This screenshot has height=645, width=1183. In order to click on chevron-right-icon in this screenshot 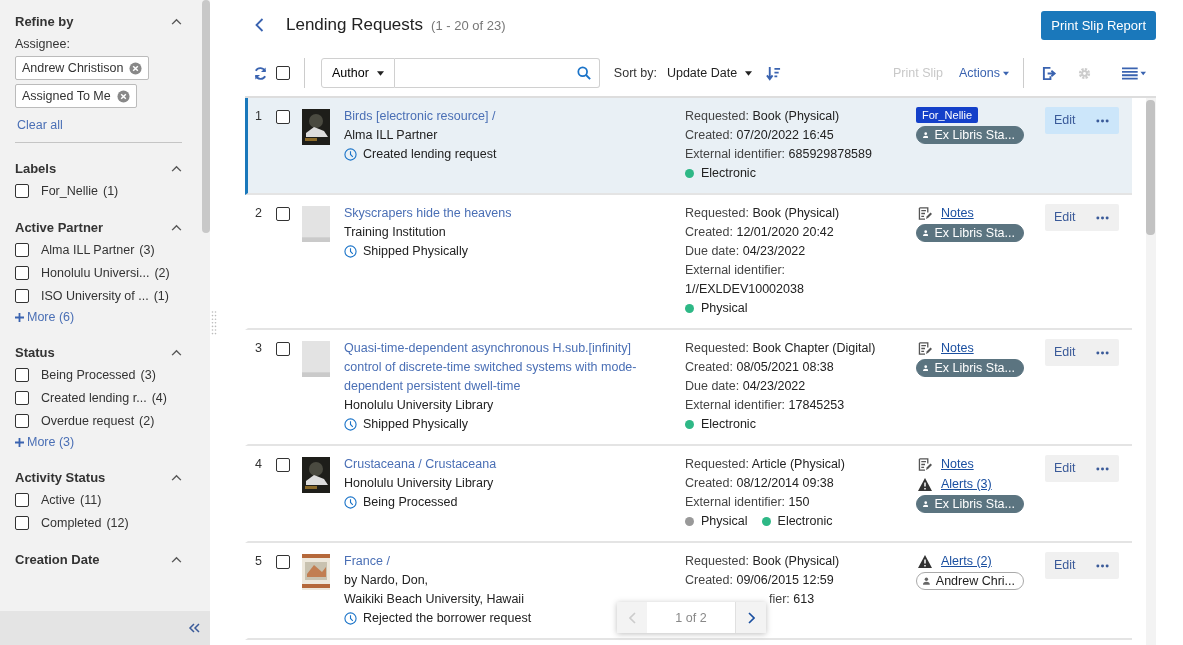, I will do `click(751, 617)`.